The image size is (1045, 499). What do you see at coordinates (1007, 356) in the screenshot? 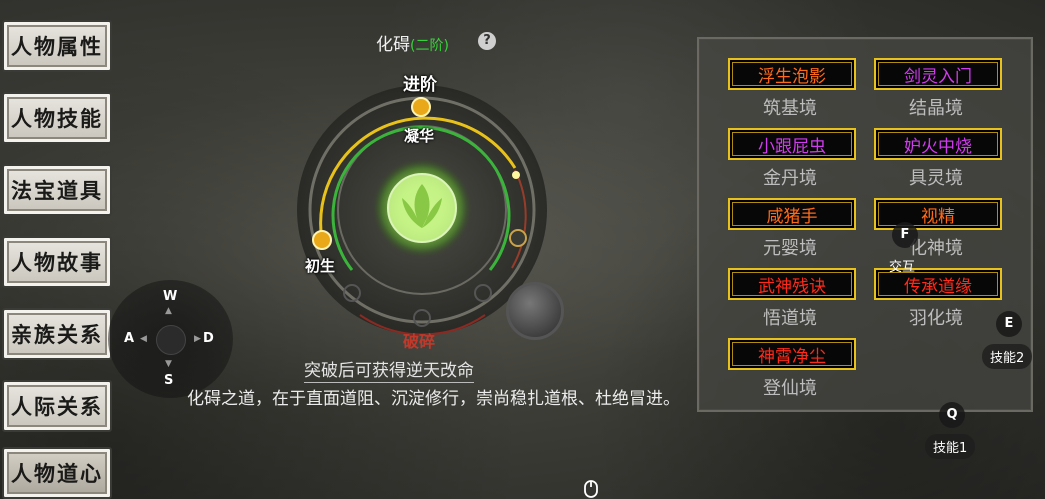
I see `skill2-label: 技能2` at bounding box center [1007, 356].